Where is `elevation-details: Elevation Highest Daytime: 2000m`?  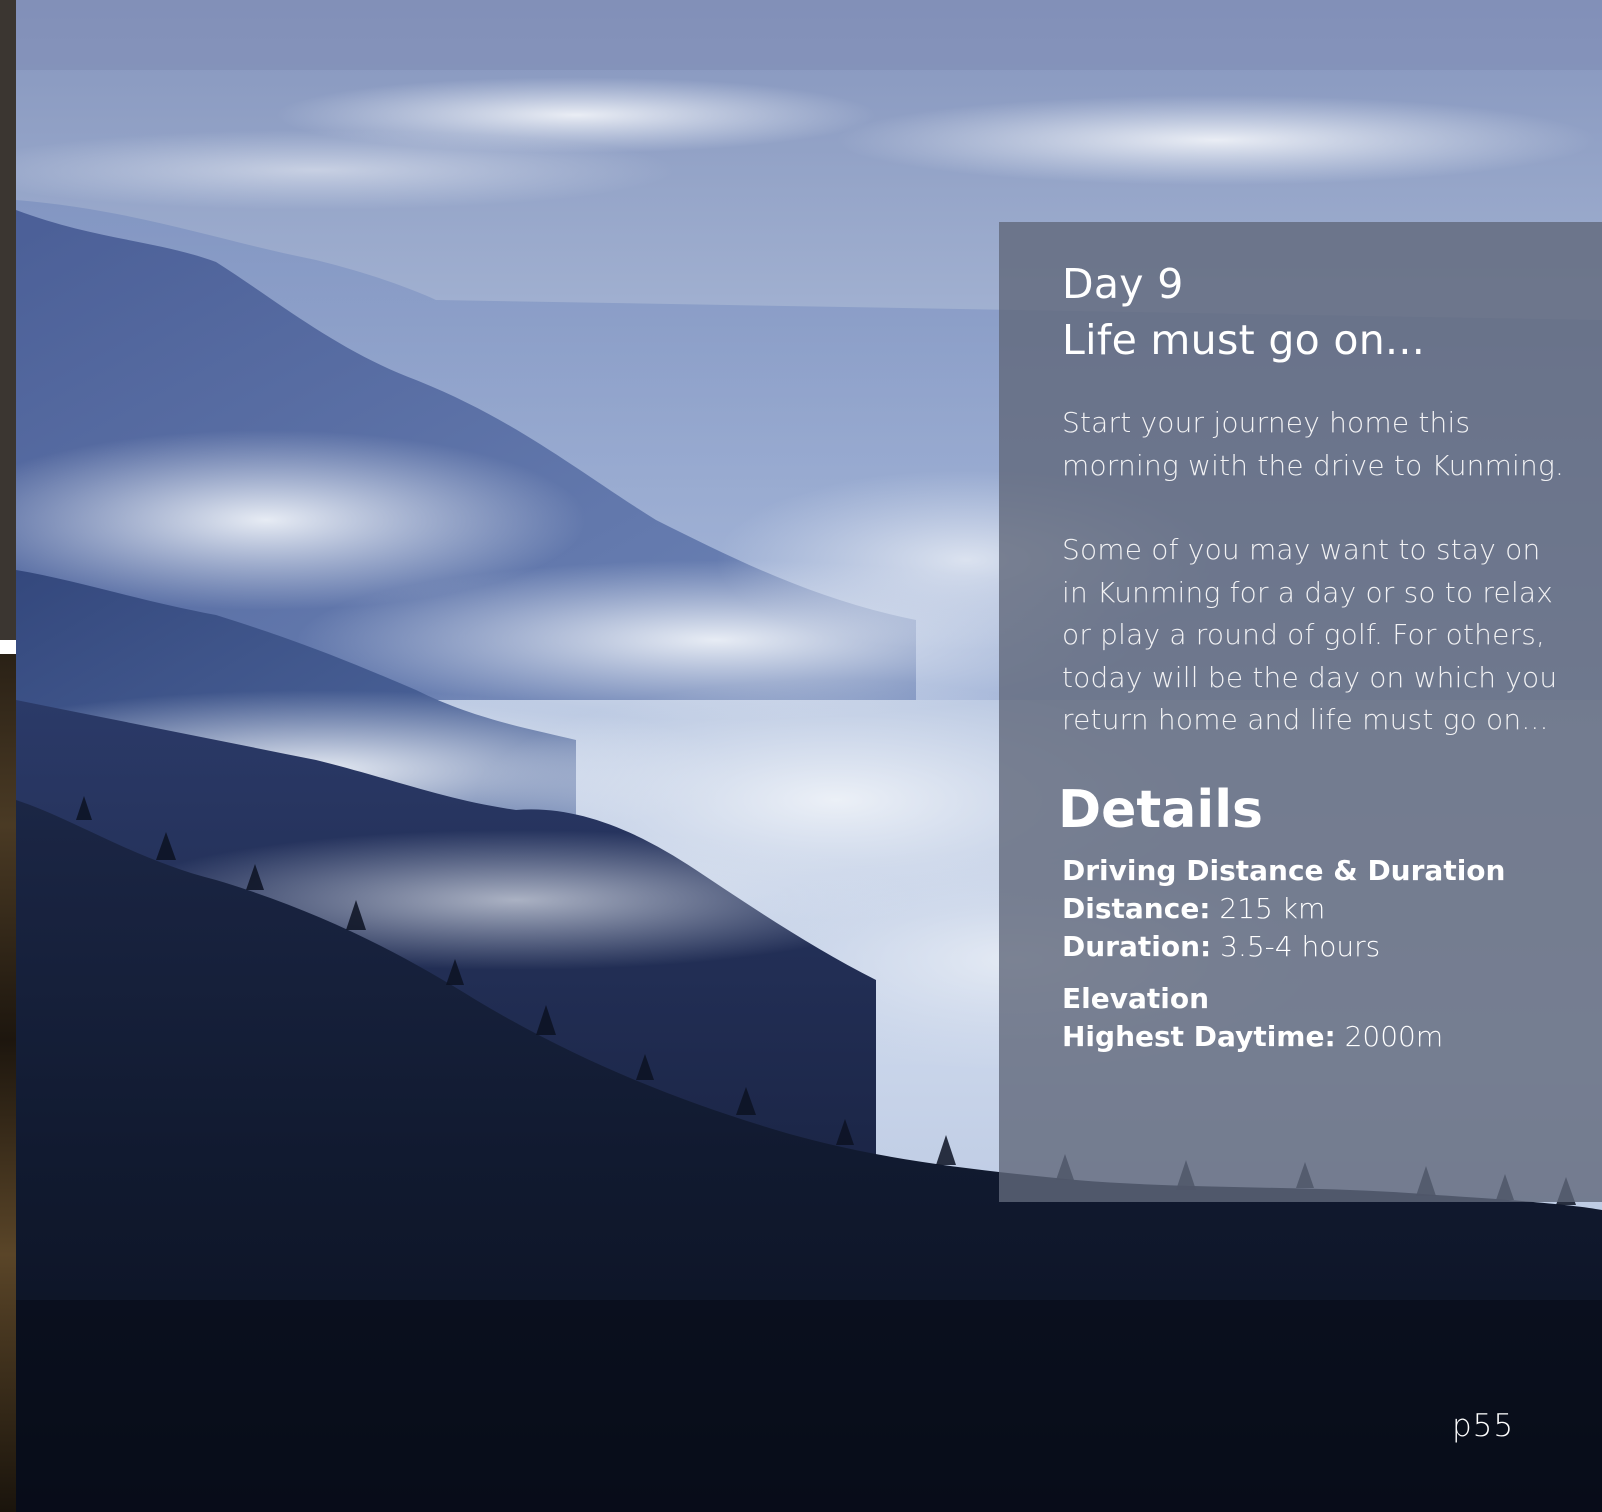
elevation-details: Elevation Highest Daytime: 2000m is located at coordinates (1317, 1018).